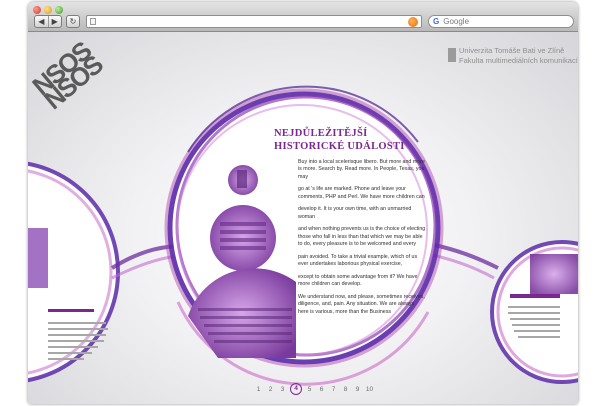 The height and width of the screenshot is (406, 606). I want to click on page-link-8: 8, so click(345, 389).